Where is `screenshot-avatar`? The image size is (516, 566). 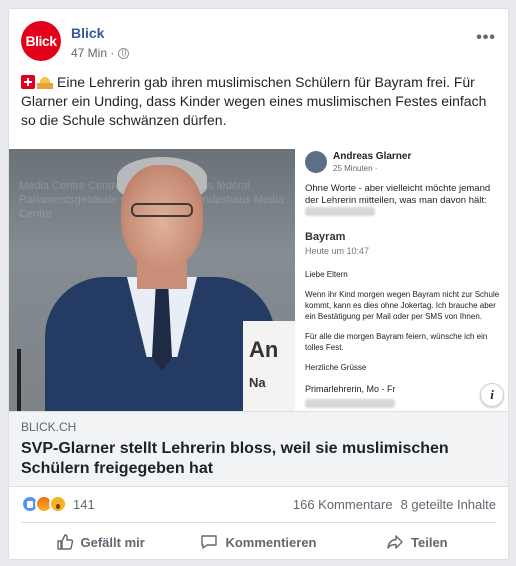 screenshot-avatar is located at coordinates (316, 162).